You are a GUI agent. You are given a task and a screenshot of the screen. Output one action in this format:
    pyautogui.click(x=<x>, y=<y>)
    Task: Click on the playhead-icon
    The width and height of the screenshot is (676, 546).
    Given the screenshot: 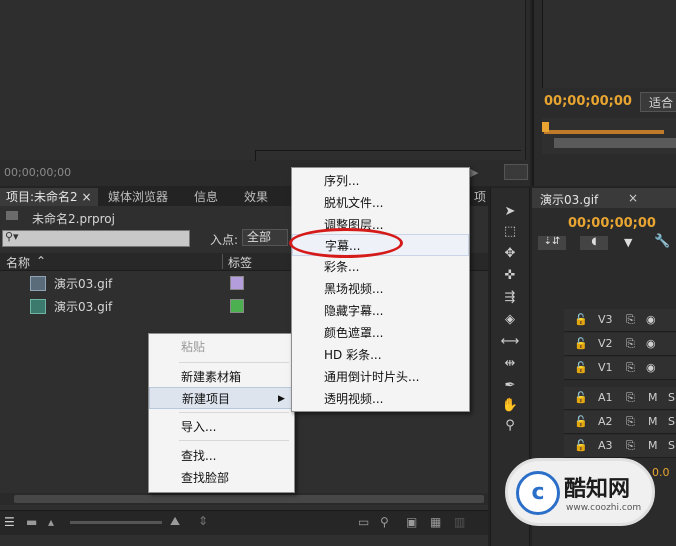 What is the action you would take?
    pyautogui.click(x=545, y=127)
    